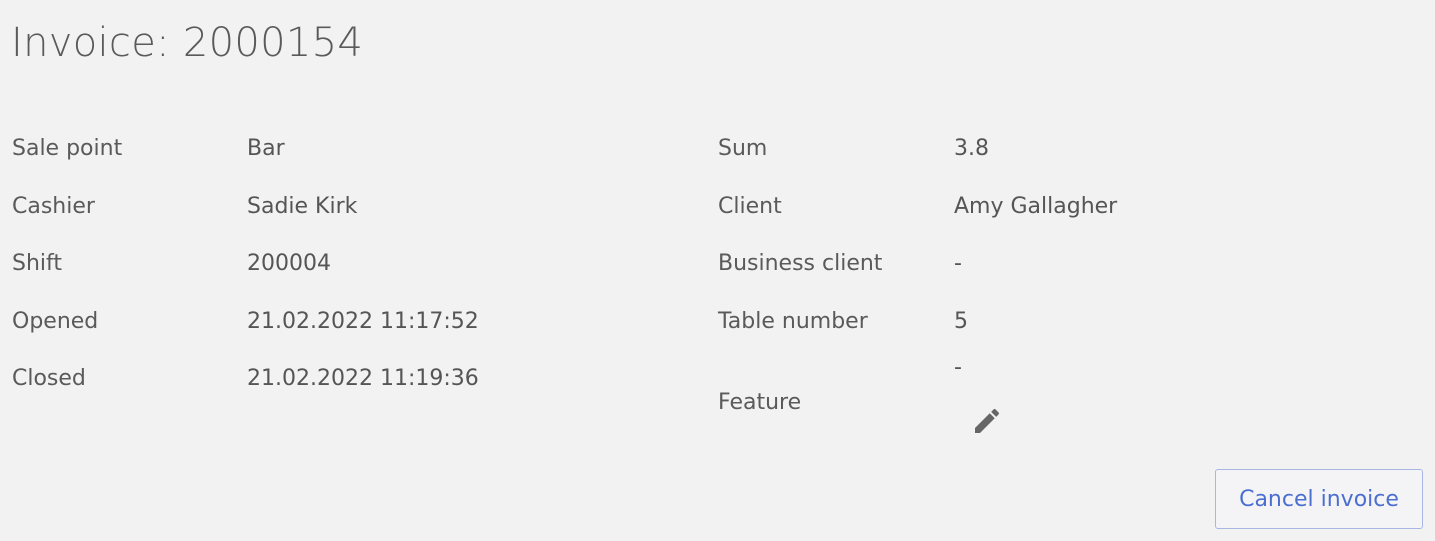  What do you see at coordinates (958, 263) in the screenshot?
I see `business-client-value: -` at bounding box center [958, 263].